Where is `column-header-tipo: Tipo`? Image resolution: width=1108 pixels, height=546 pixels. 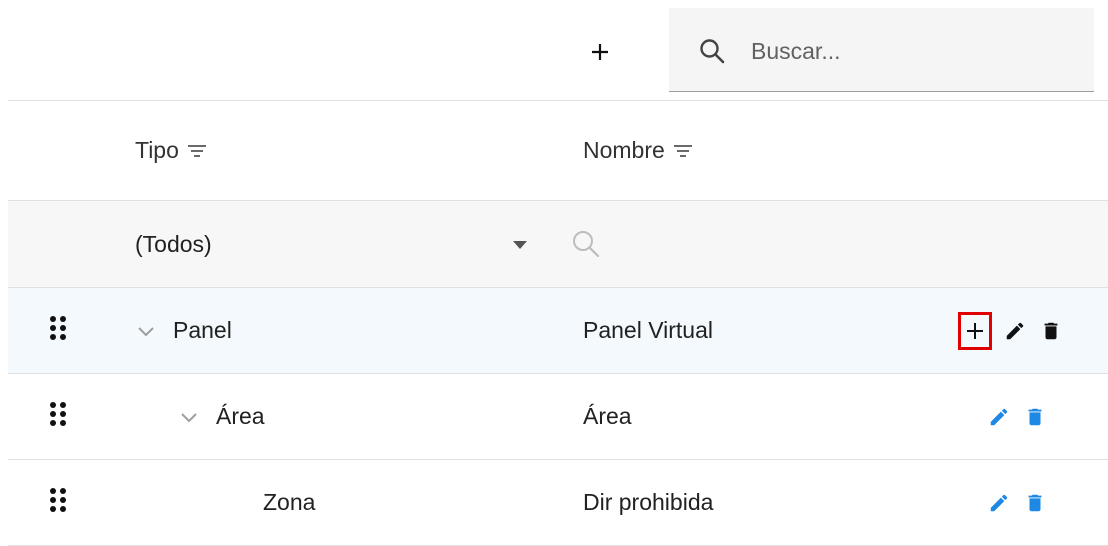
column-header-tipo: Tipo is located at coordinates (171, 150).